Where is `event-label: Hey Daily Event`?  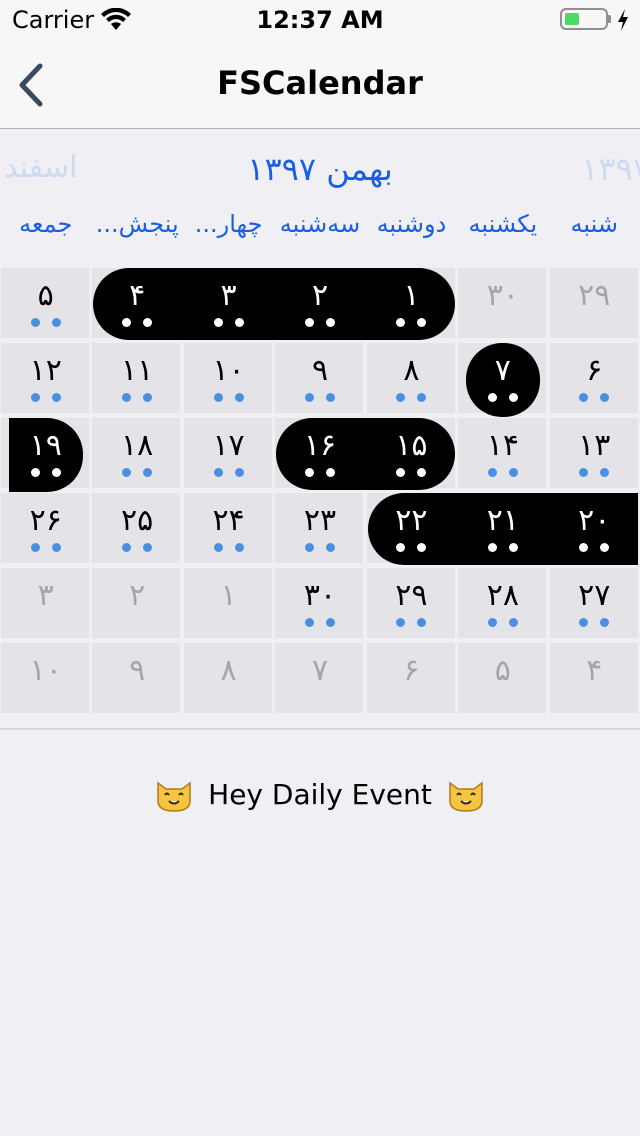 event-label: Hey Daily Event is located at coordinates (320, 794).